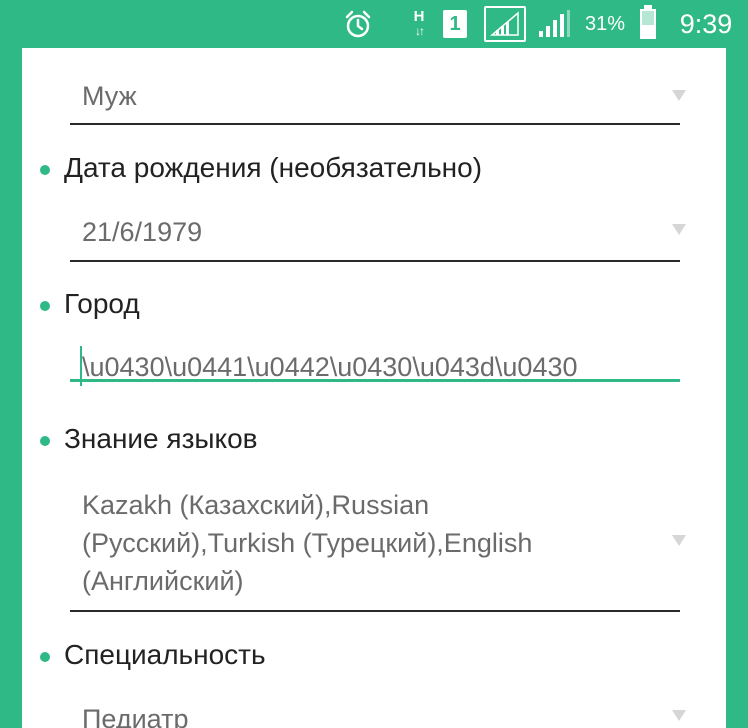 The image size is (748, 728). I want to click on city-label: Город, so click(102, 303).